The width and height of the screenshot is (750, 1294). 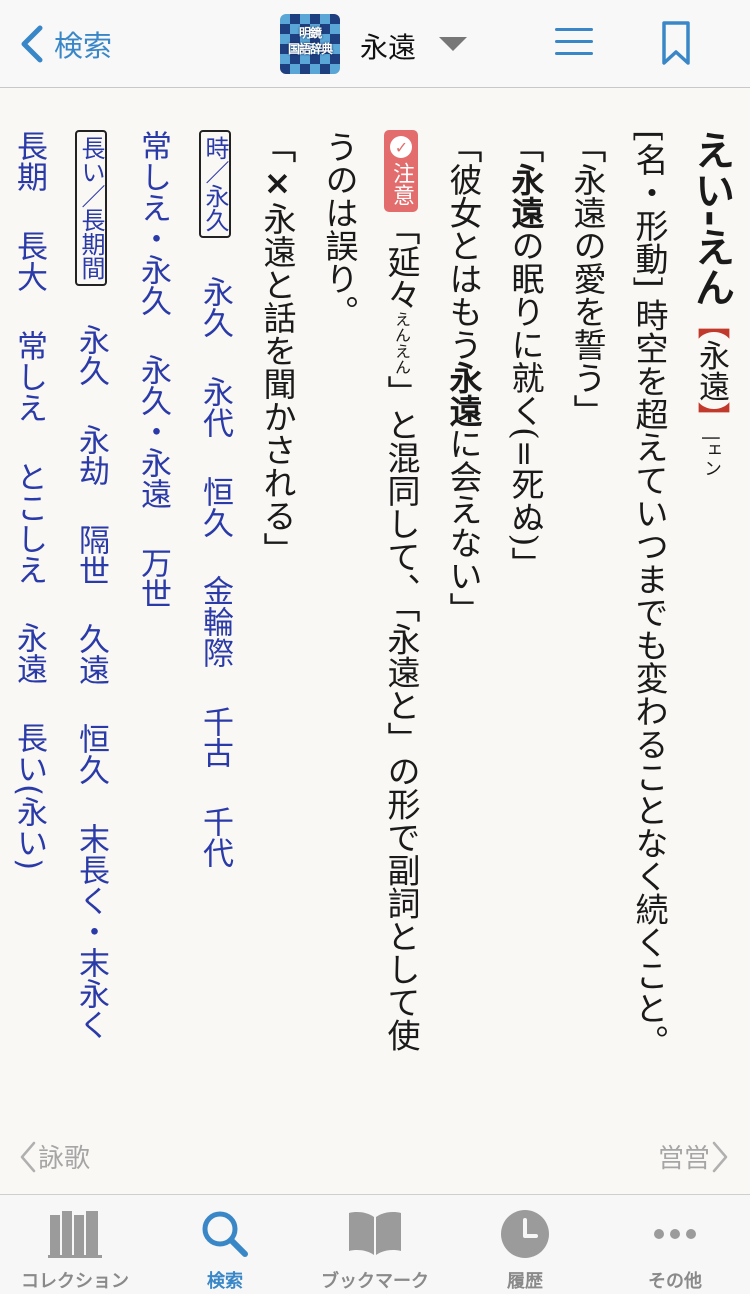 I want to click on menu-icon, so click(x=574, y=42).